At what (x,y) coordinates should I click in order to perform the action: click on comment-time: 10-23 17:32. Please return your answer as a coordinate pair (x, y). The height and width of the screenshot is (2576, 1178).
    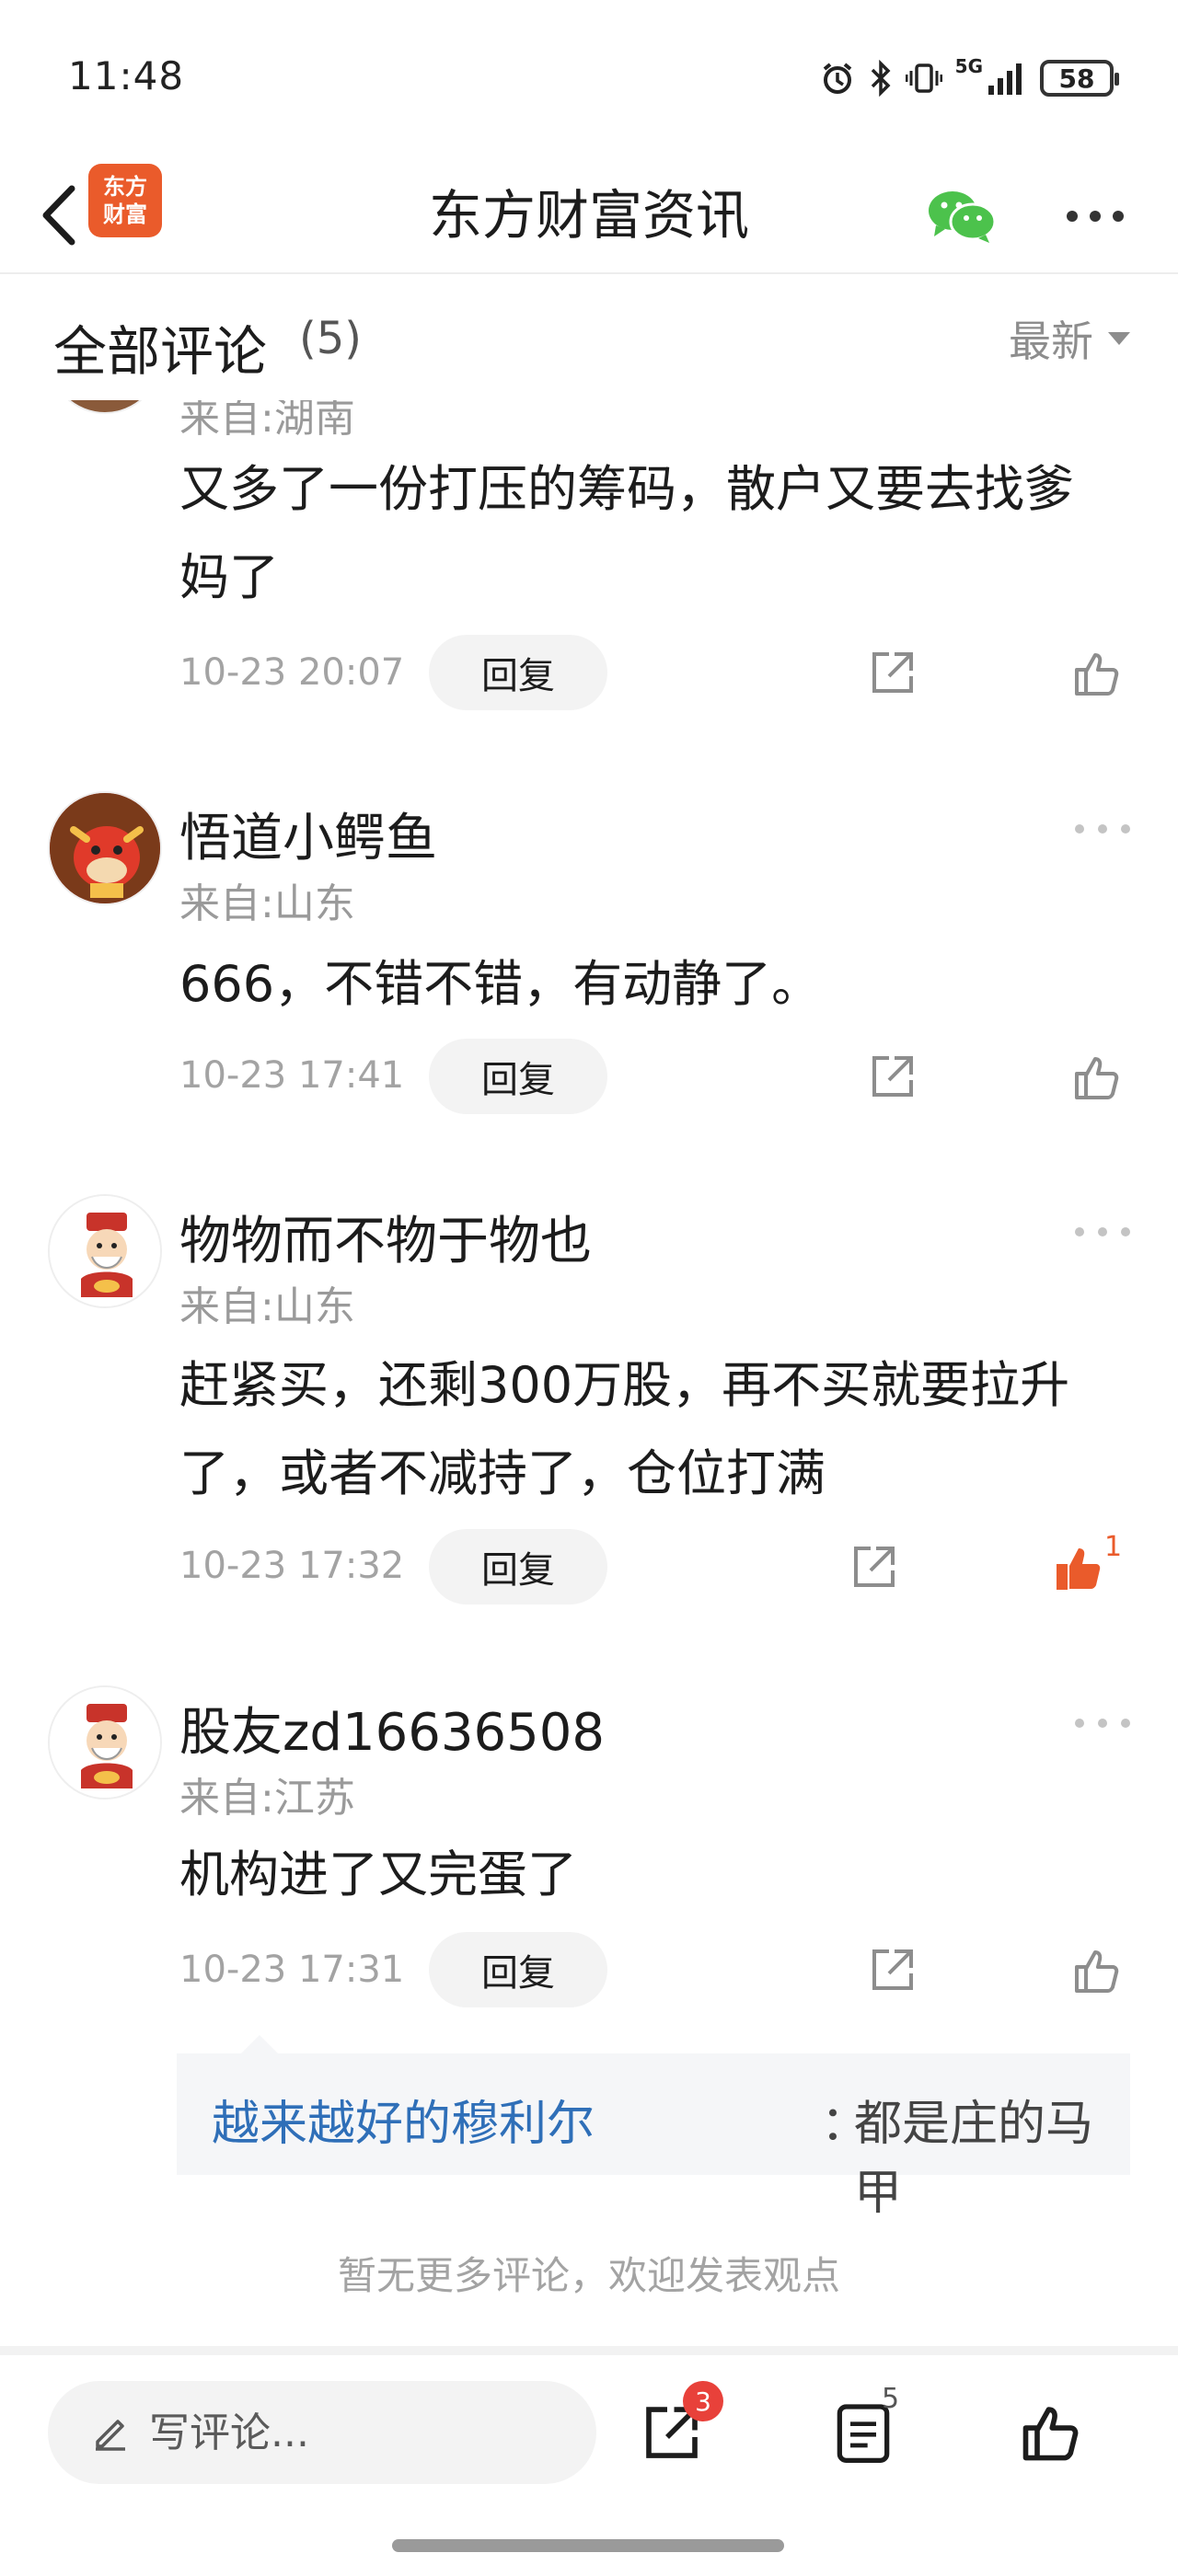
    Looking at the image, I should click on (292, 1566).